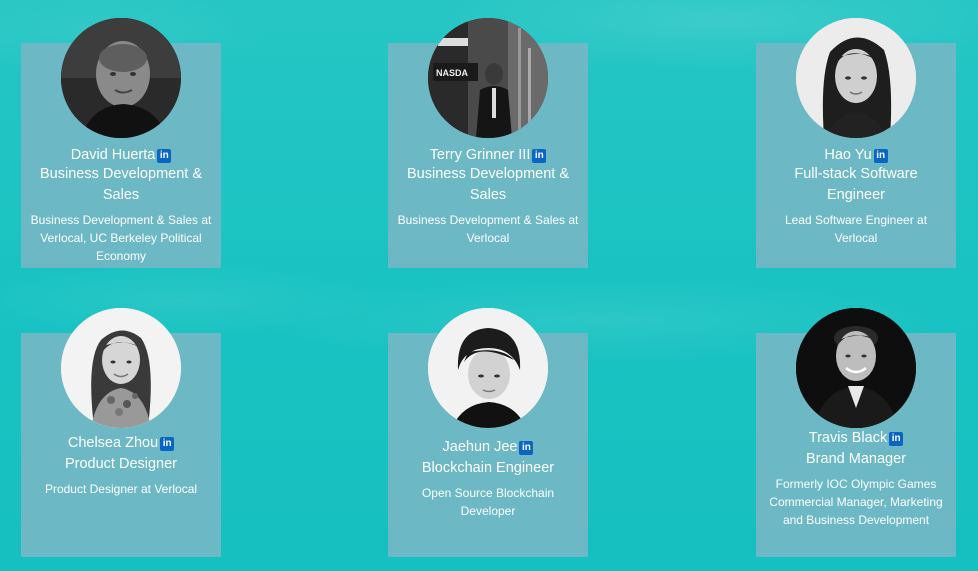 The width and height of the screenshot is (978, 571). Describe the element at coordinates (856, 459) in the screenshot. I see `member-role: Brand Manager` at that location.